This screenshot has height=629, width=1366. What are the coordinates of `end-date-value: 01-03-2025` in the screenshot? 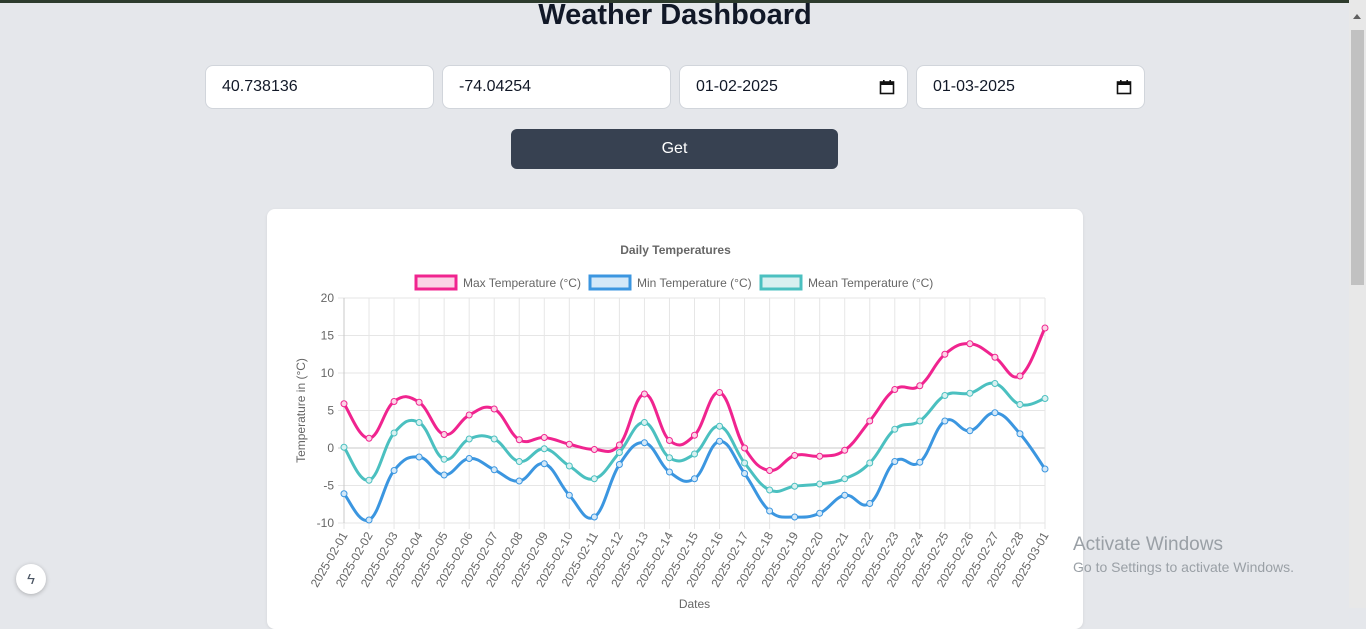 It's located at (974, 86).